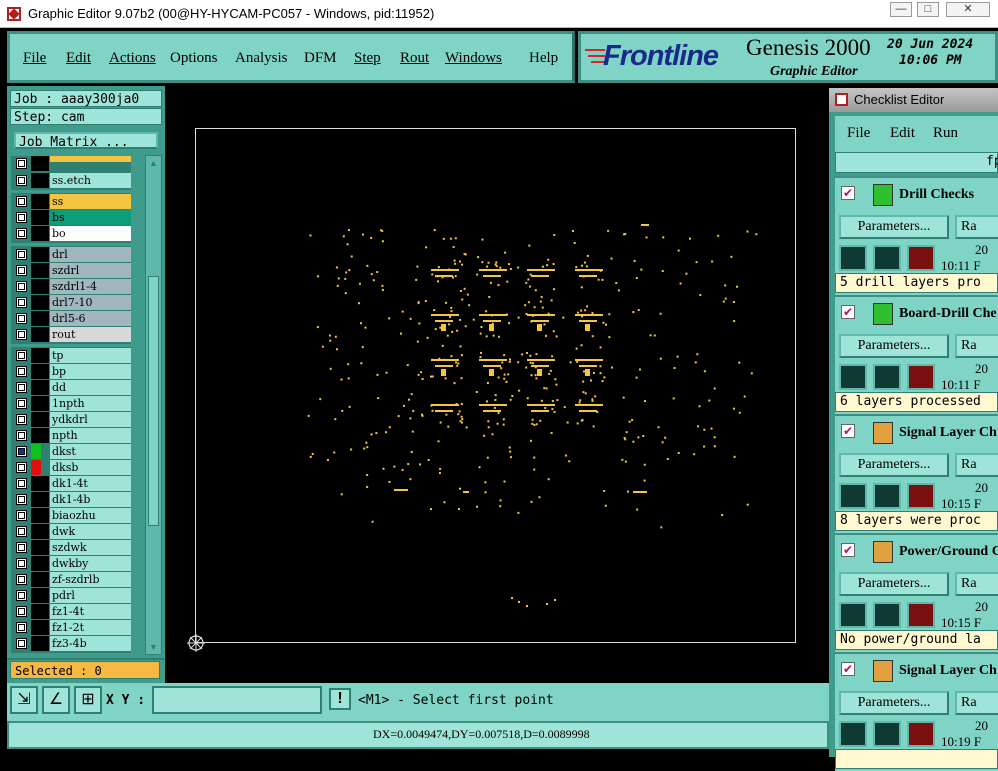  I want to click on layer-row: 1npth, so click(71, 403).